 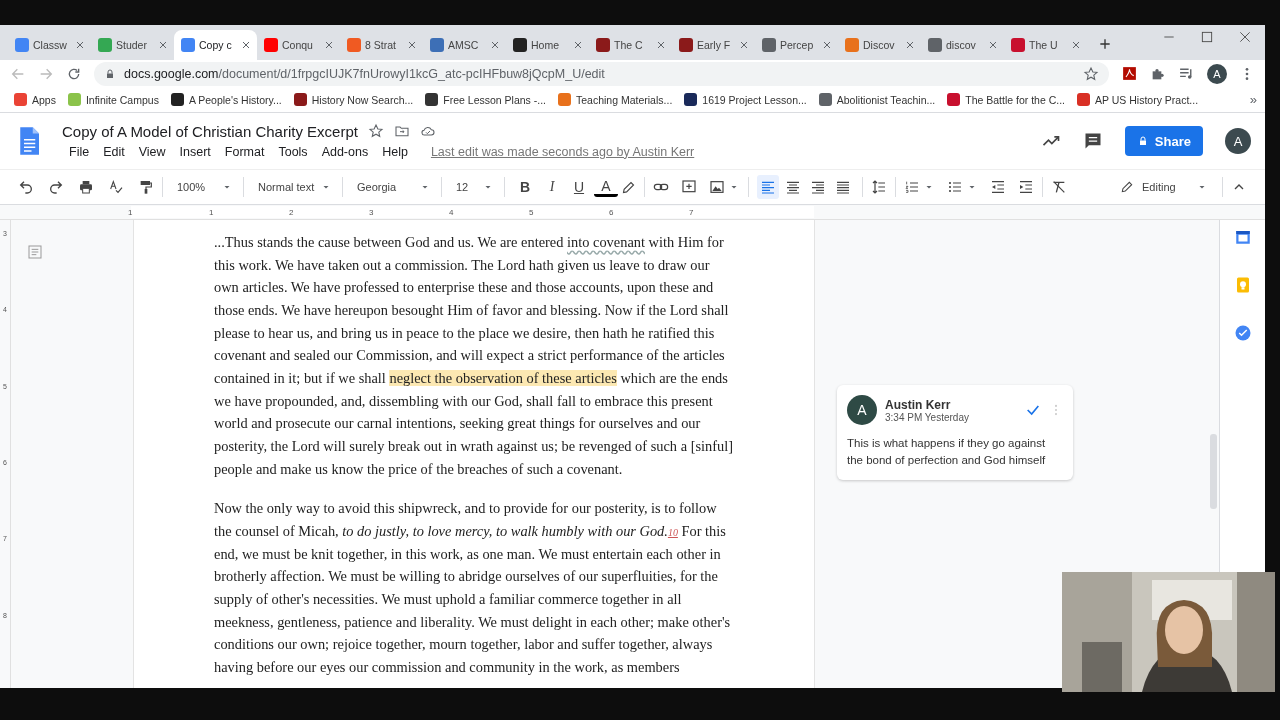 I want to click on paint-format-icon, so click(x=146, y=187).